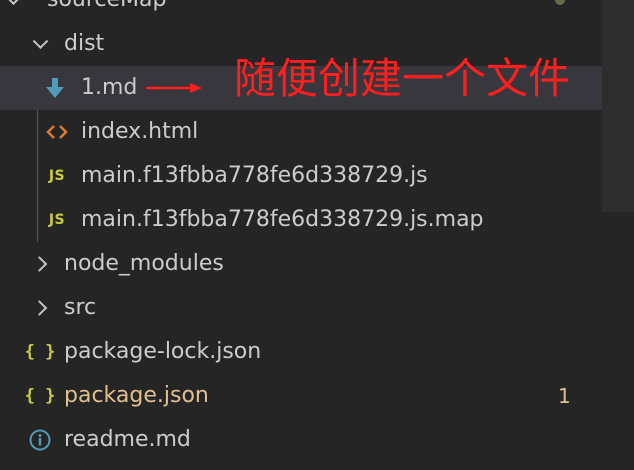 The height and width of the screenshot is (470, 634). Describe the element at coordinates (107, 5) in the screenshot. I see `folder-label: sourceMap` at that location.